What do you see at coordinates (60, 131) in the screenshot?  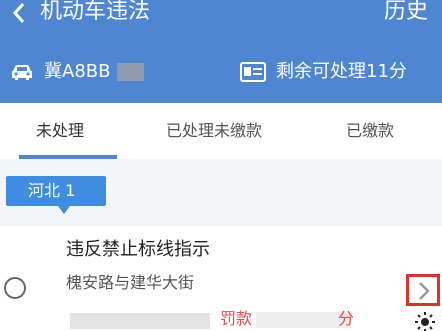 I see `tab-unprocessed: 未处理` at bounding box center [60, 131].